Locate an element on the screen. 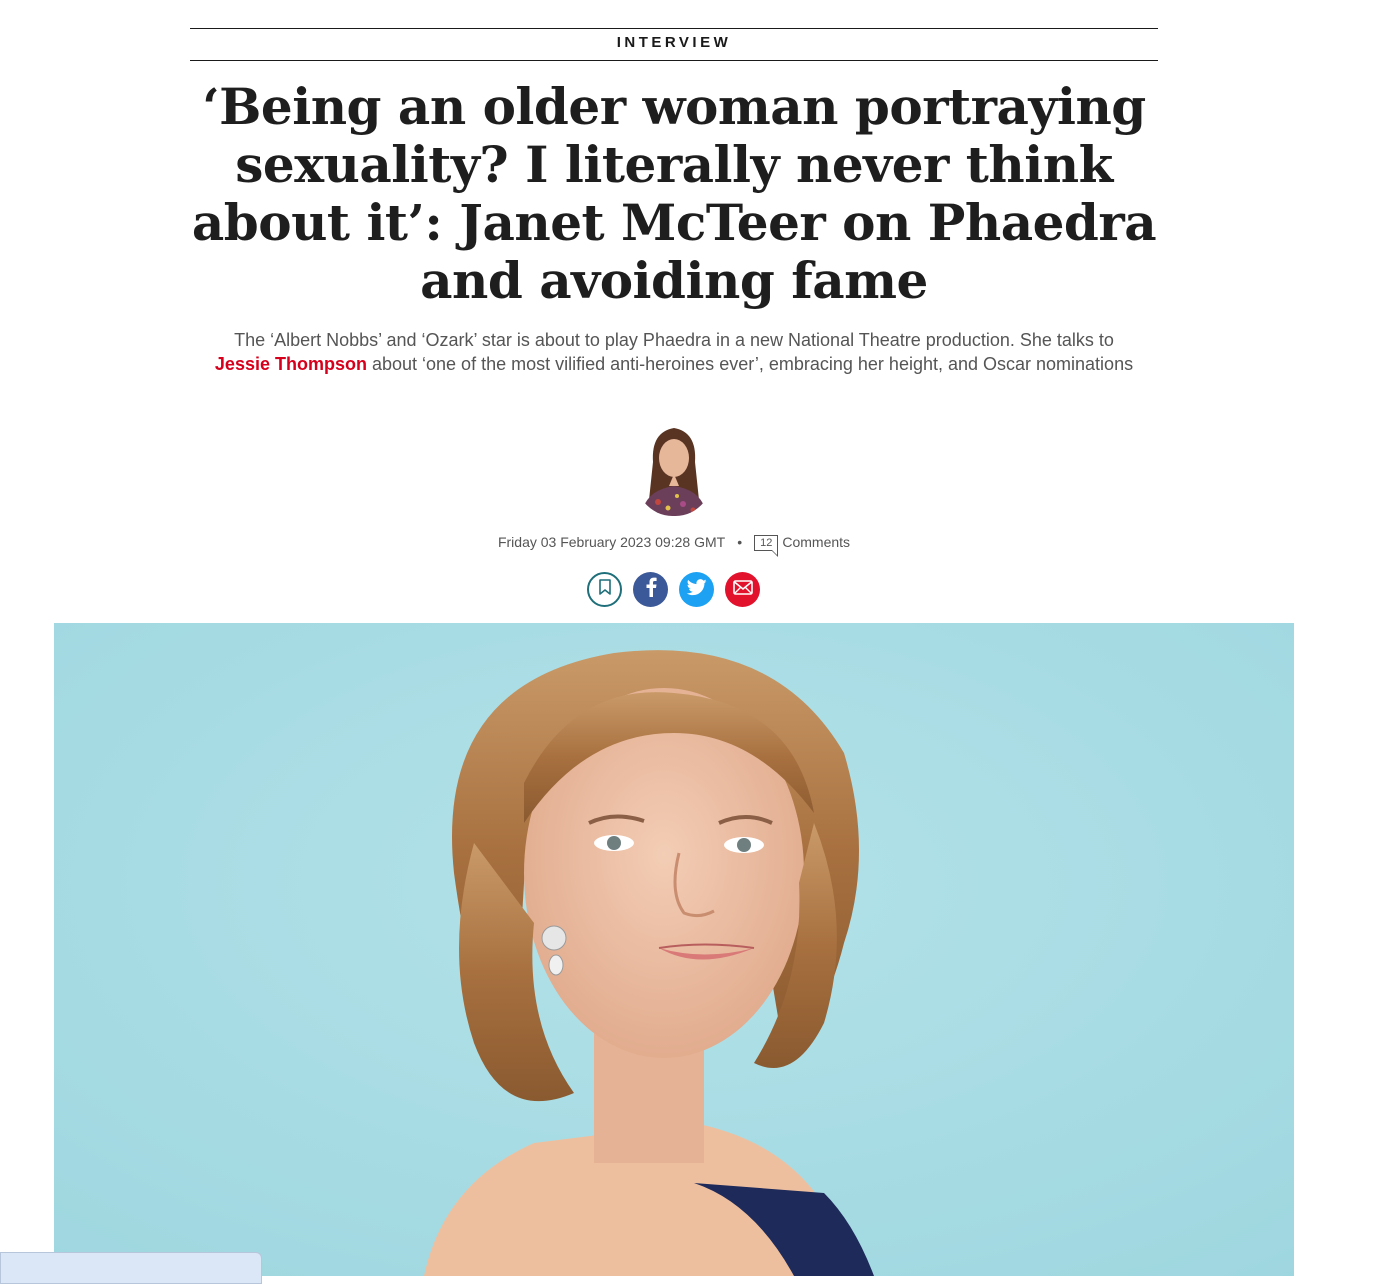  email-icon is located at coordinates (742, 589).